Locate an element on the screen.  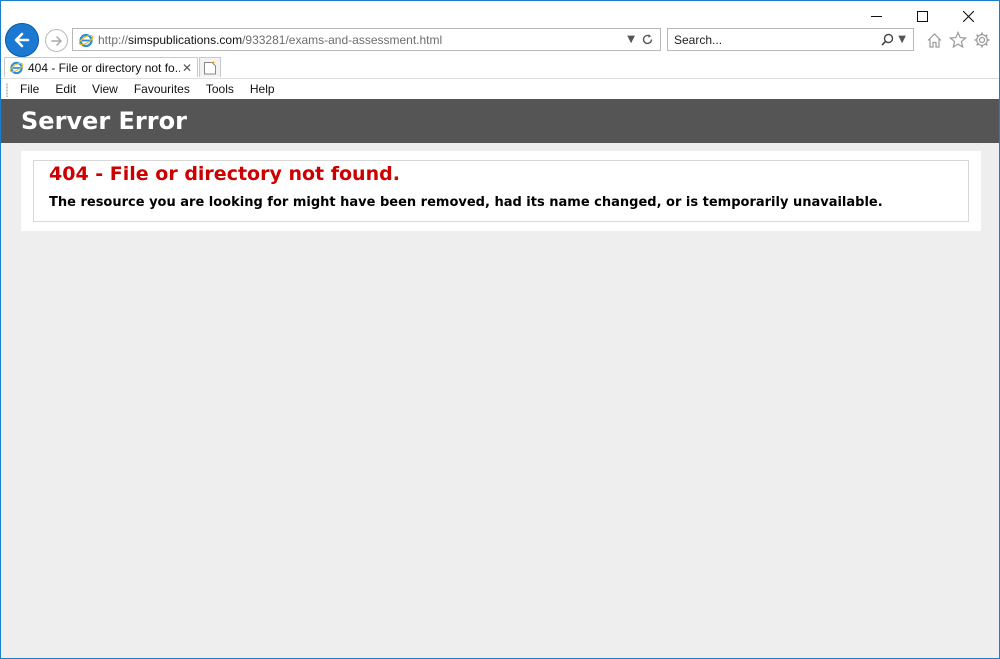
back-button is located at coordinates (22, 40).